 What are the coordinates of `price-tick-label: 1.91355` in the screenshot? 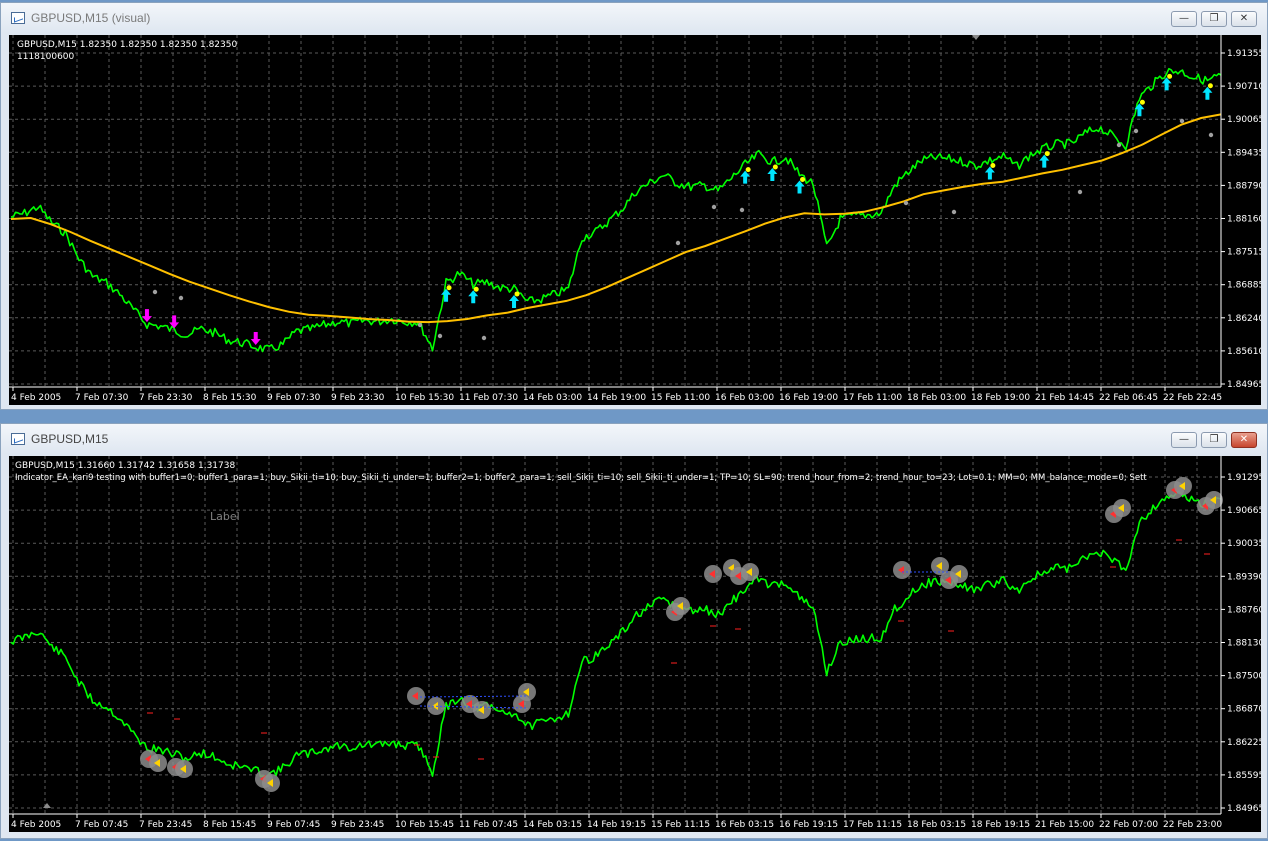 It's located at (1244, 54).